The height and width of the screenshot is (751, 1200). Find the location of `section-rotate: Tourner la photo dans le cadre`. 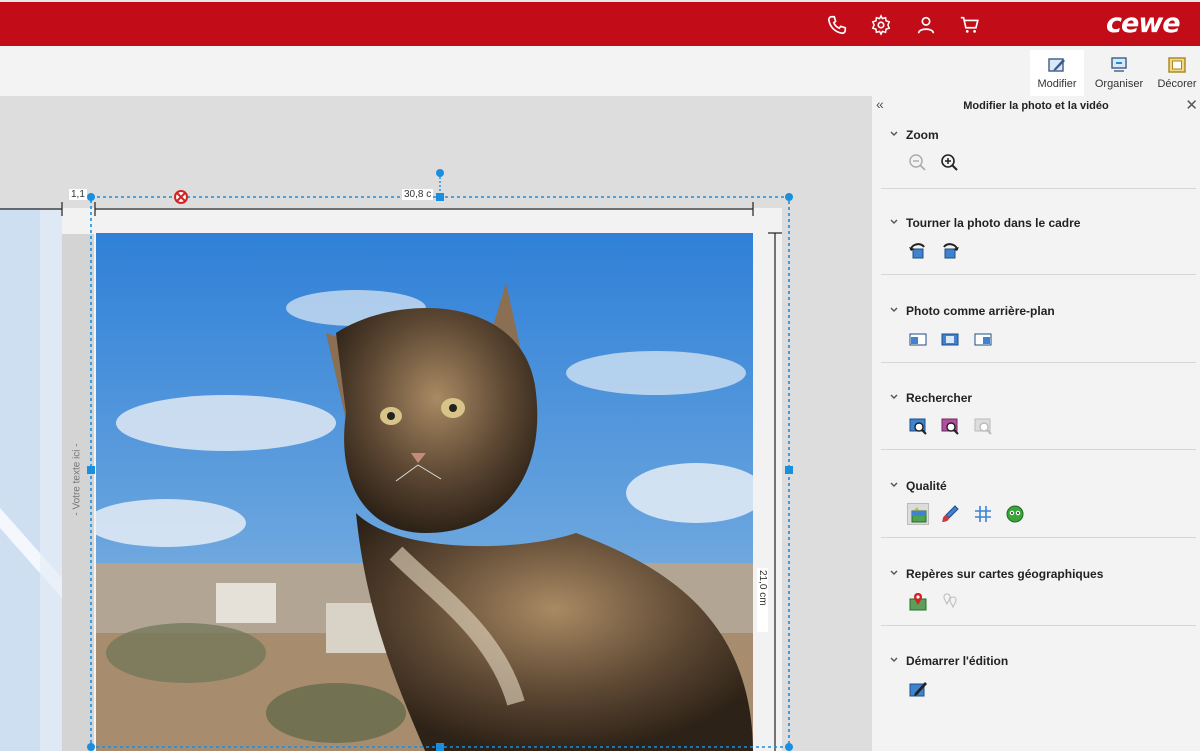

section-rotate: Tourner la photo dans le cadre is located at coordinates (1038, 246).